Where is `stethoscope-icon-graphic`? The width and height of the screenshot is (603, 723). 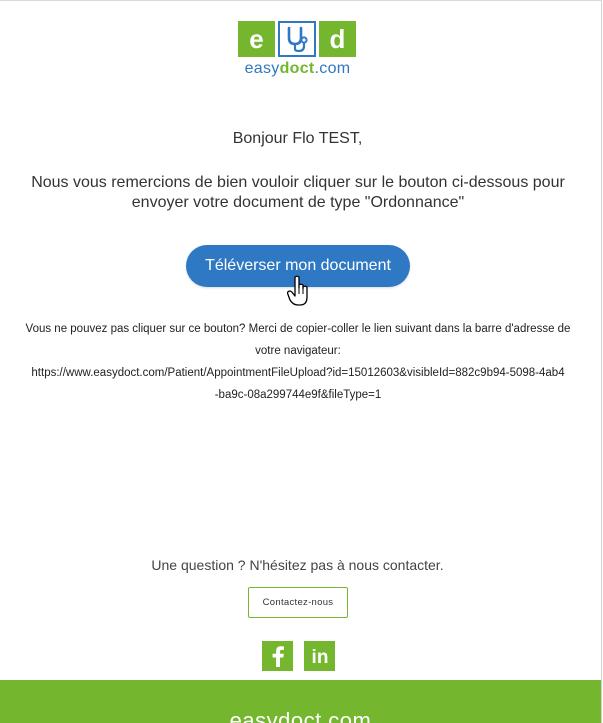 stethoscope-icon-graphic is located at coordinates (297, 39).